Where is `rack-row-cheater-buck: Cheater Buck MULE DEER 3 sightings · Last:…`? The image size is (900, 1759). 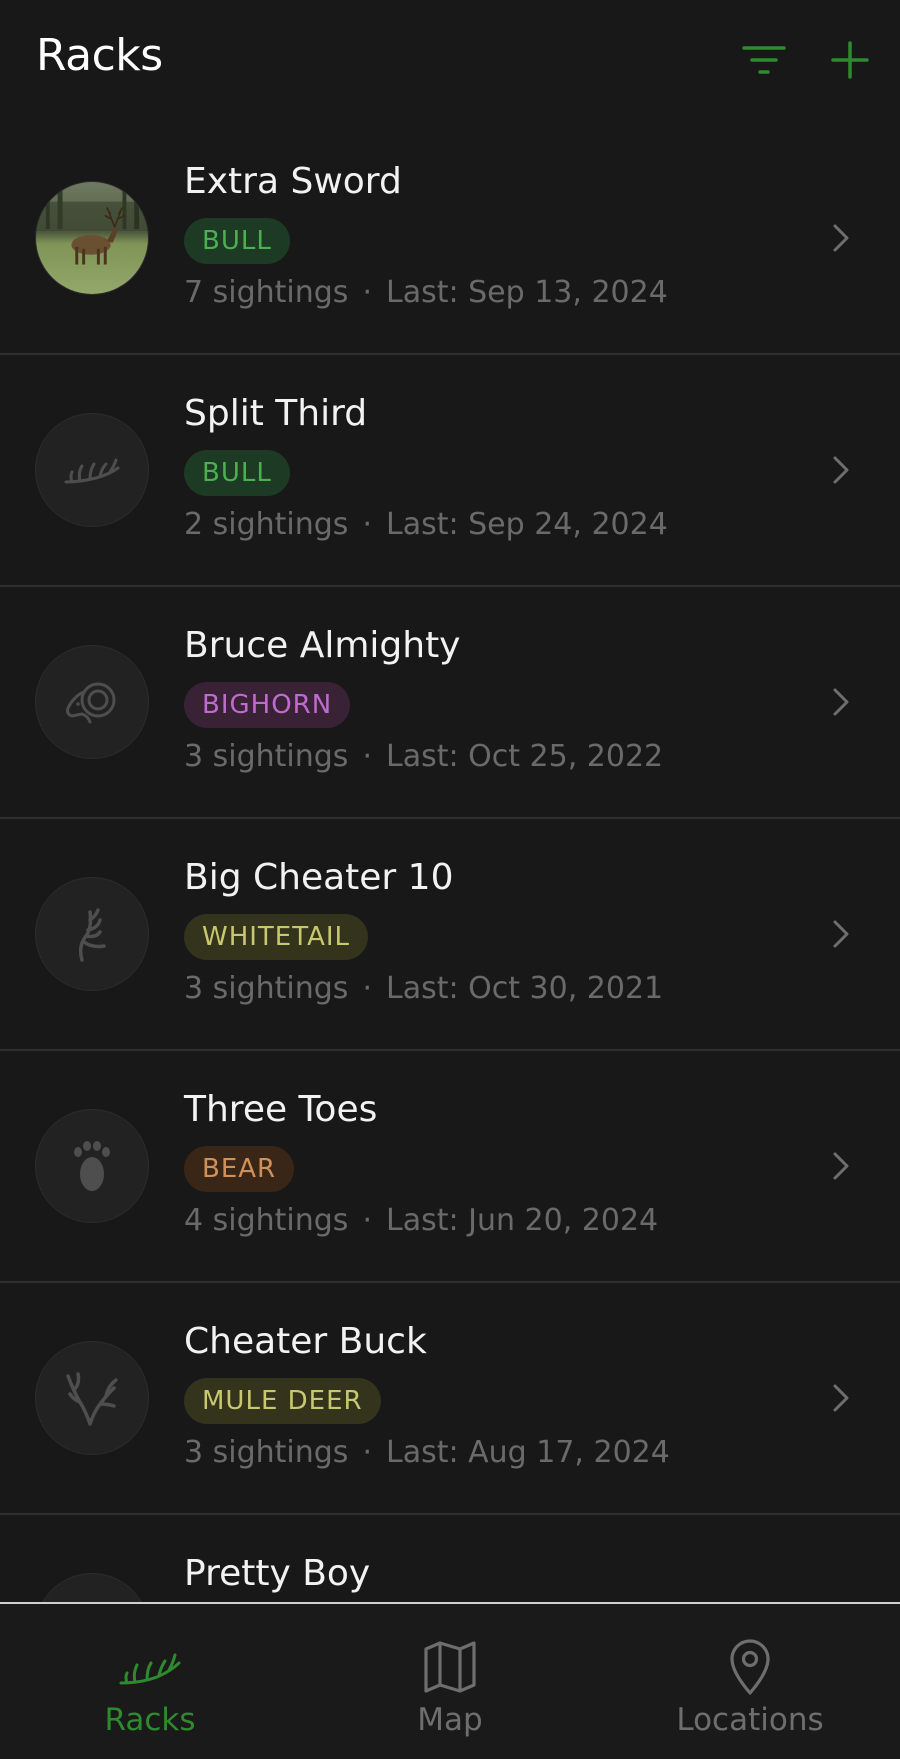
rack-row-cheater-buck: Cheater Buck MULE DEER 3 sightings · Last:… is located at coordinates (450, 1399).